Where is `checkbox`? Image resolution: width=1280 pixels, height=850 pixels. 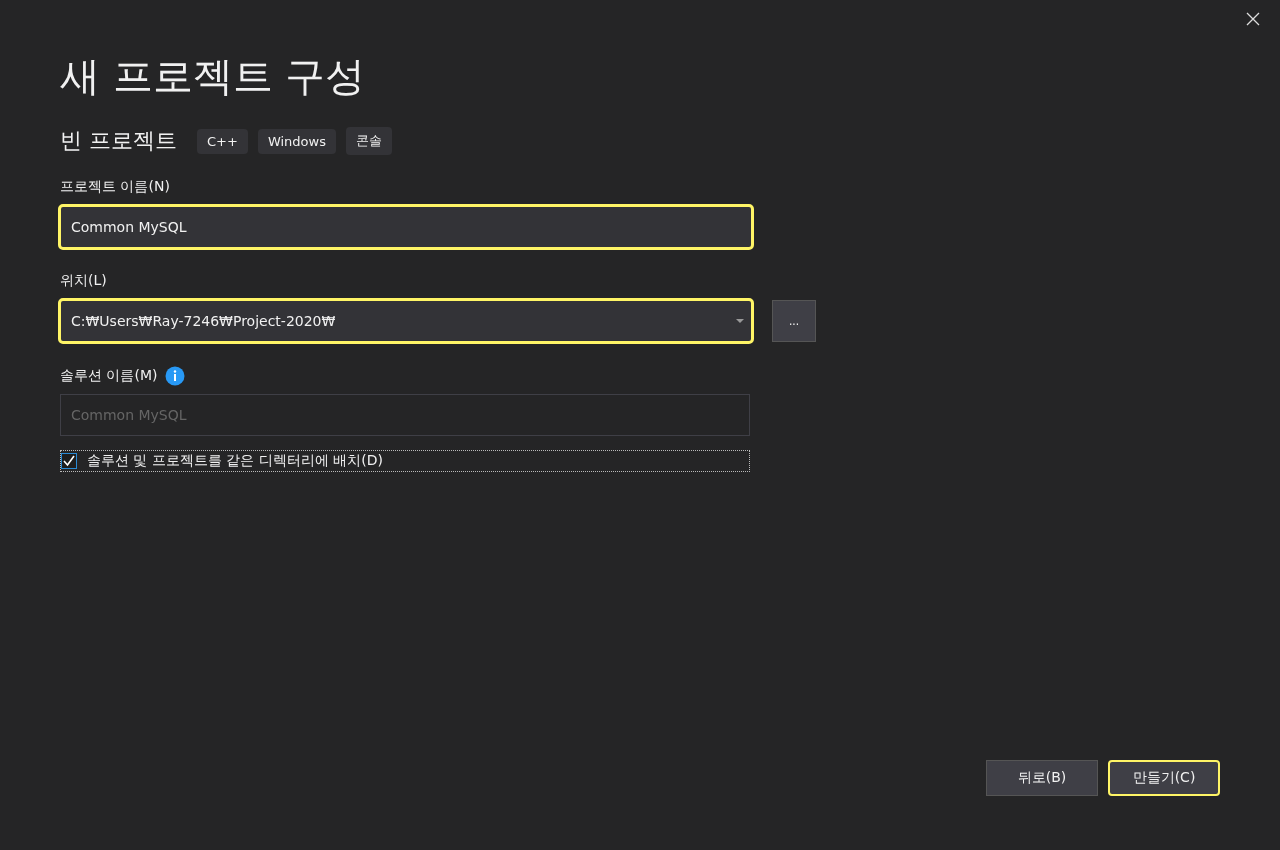 checkbox is located at coordinates (69, 461).